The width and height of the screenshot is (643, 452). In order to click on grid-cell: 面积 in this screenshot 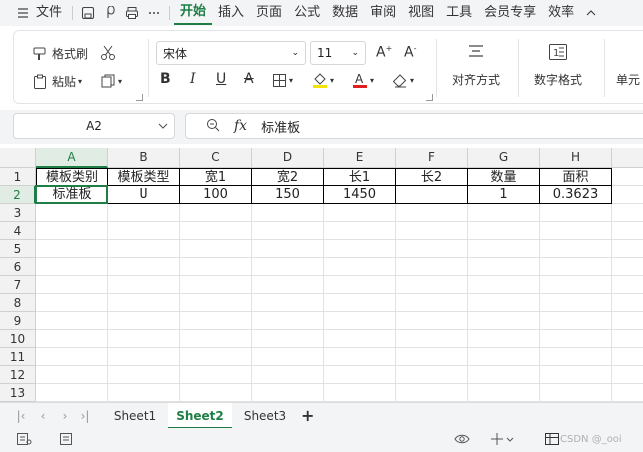, I will do `click(576, 177)`.